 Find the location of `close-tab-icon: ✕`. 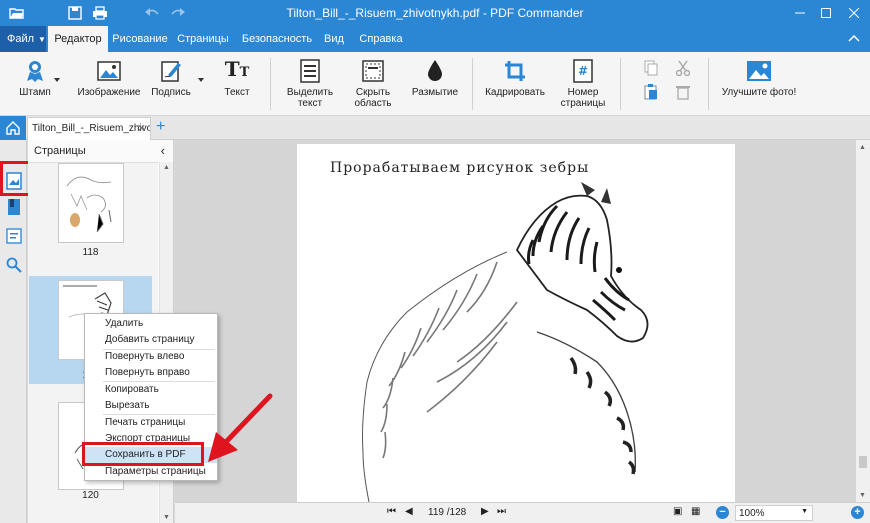

close-tab-icon: ✕ is located at coordinates (141, 128).